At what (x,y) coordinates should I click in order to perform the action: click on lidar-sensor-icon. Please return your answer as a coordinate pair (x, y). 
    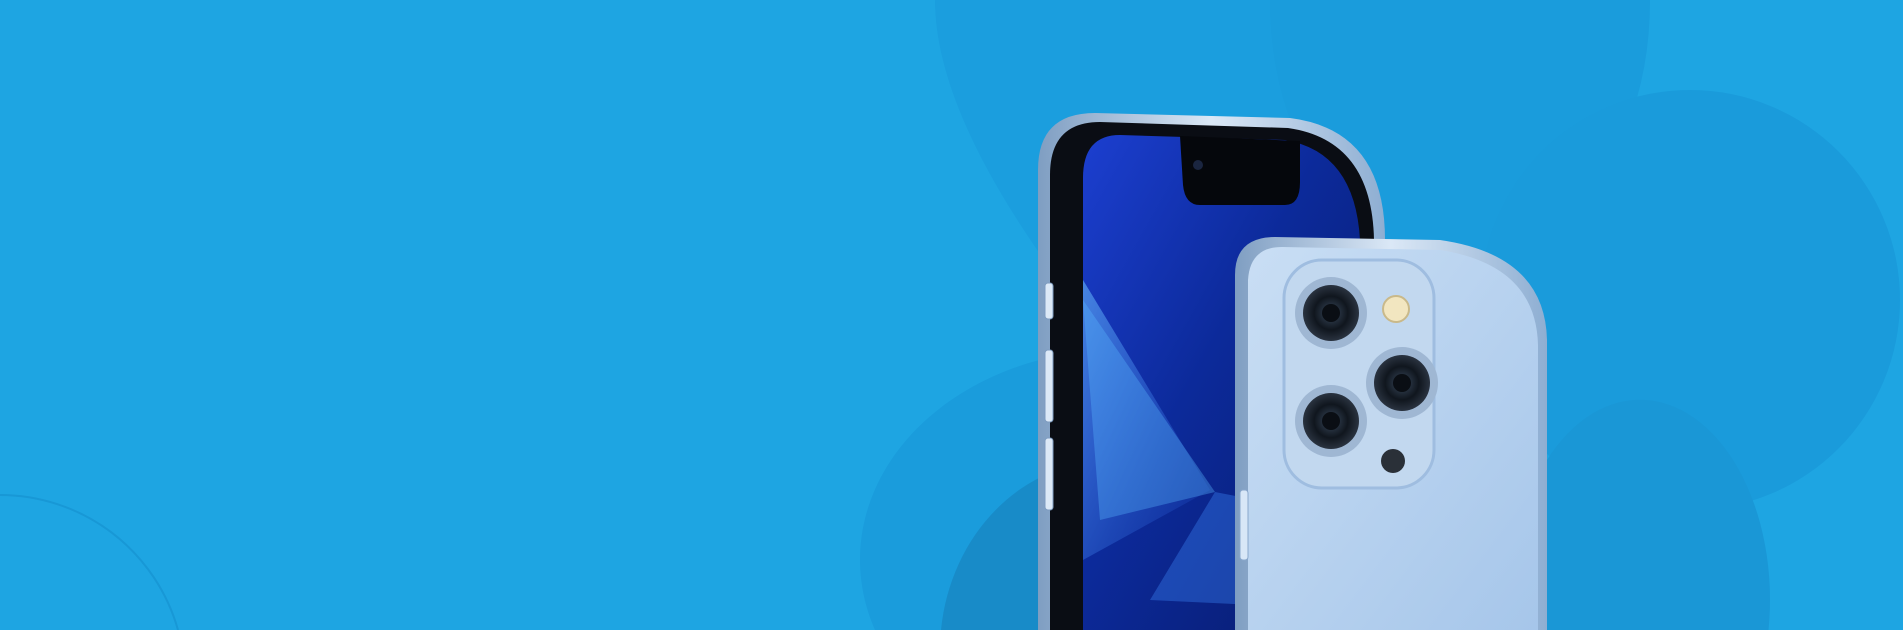
    Looking at the image, I should click on (1393, 461).